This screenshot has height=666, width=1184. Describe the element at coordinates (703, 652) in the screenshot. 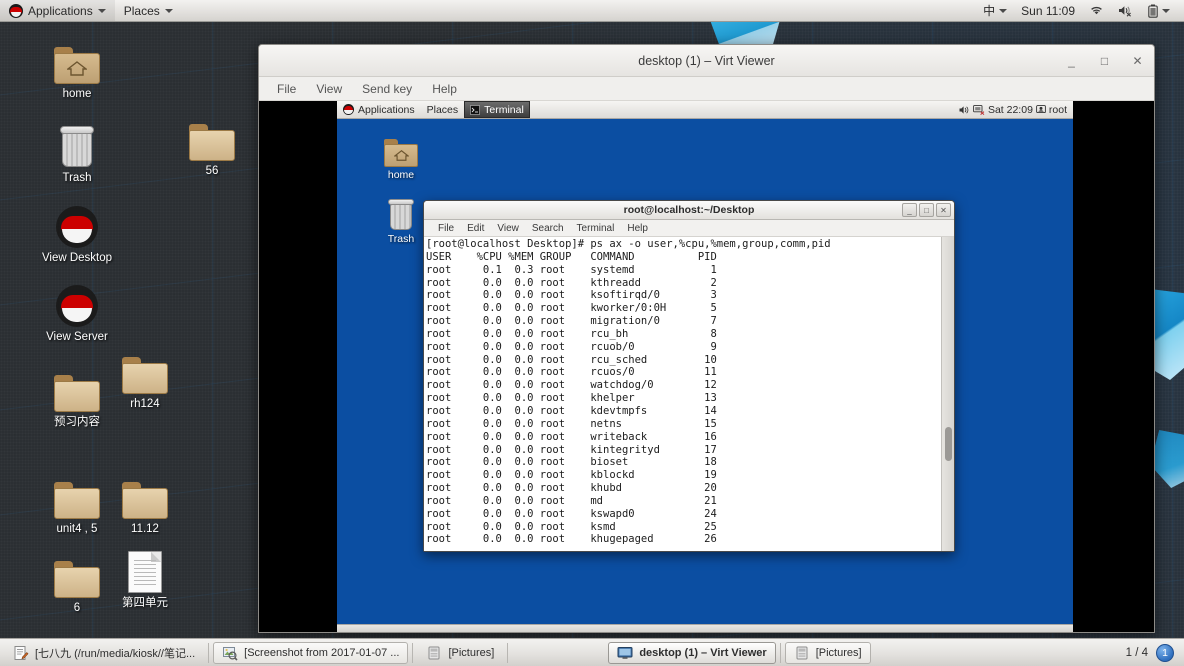

I see `taskbar-item-label: desktop (1) – Virt Viewer` at that location.